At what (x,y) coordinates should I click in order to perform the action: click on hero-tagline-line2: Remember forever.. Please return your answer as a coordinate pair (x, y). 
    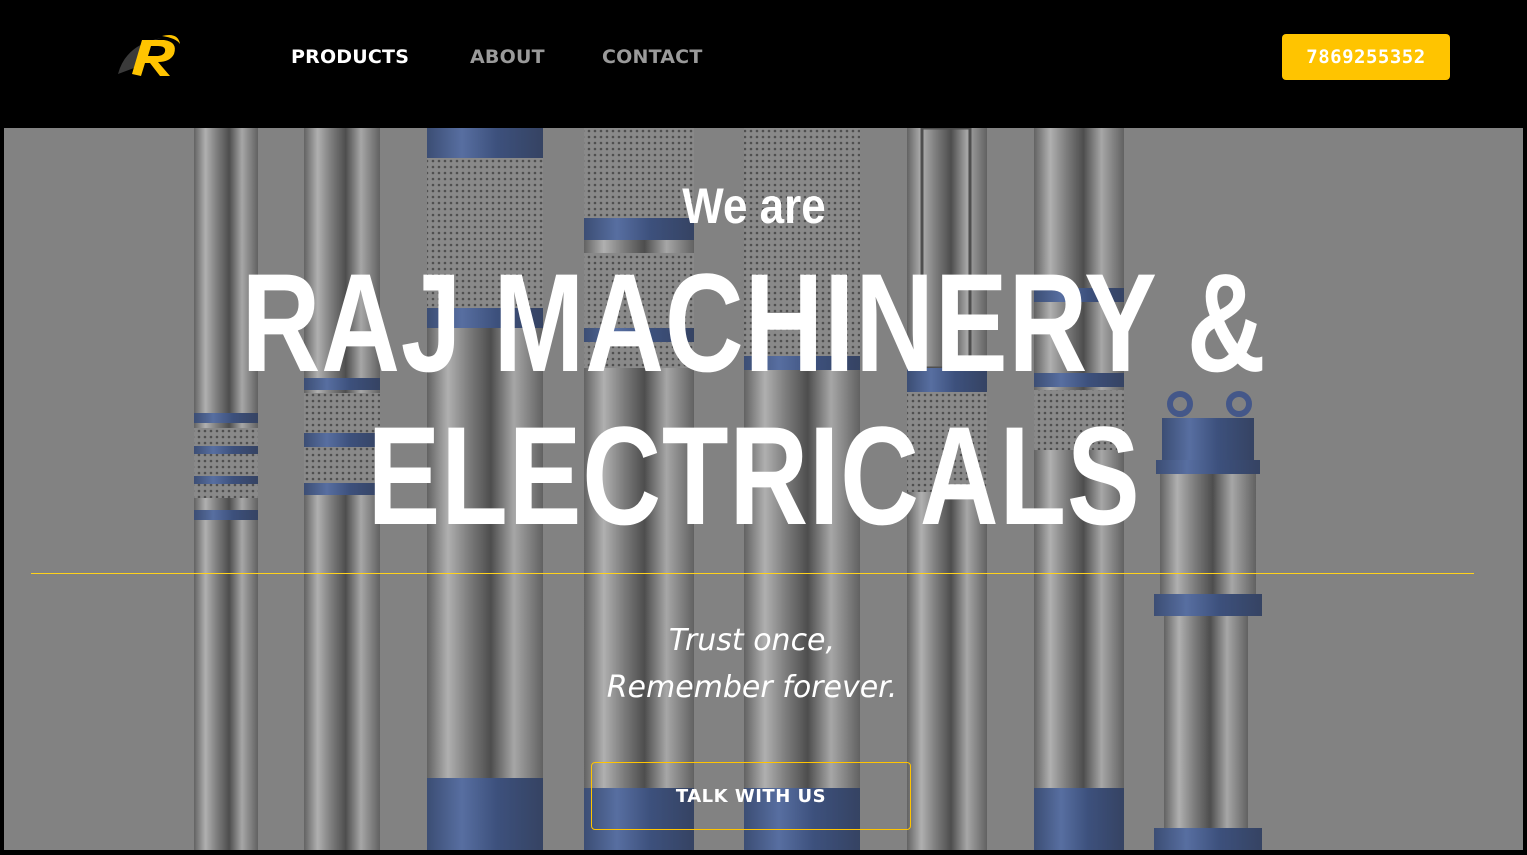
    Looking at the image, I should click on (752, 687).